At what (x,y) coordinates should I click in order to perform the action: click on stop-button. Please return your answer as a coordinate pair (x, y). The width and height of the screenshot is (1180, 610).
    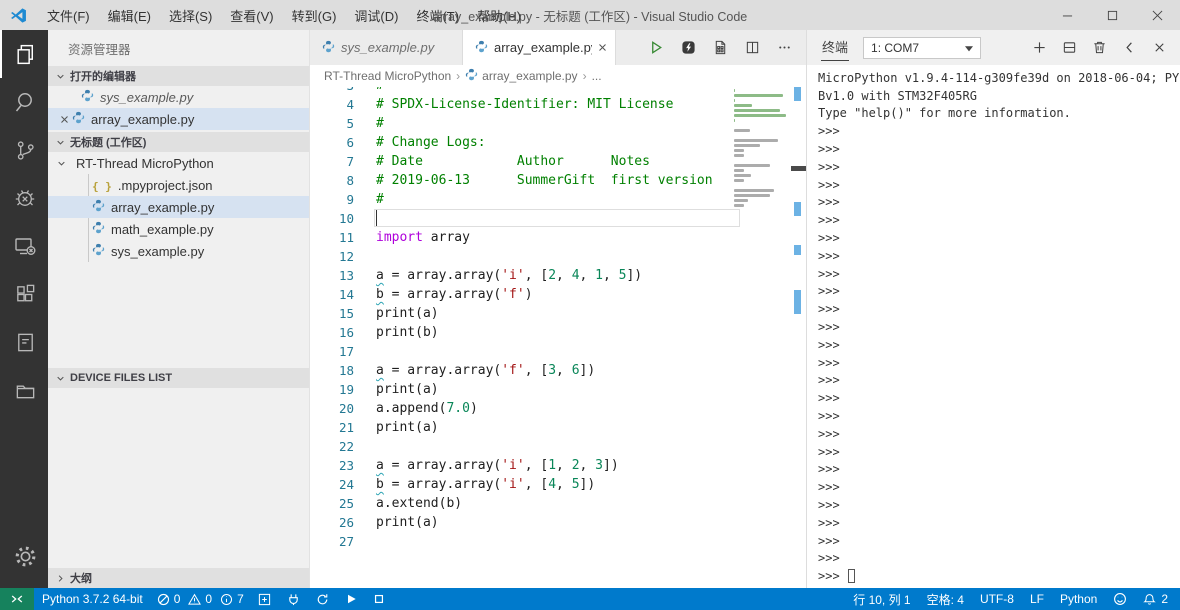
    Looking at the image, I should click on (379, 599).